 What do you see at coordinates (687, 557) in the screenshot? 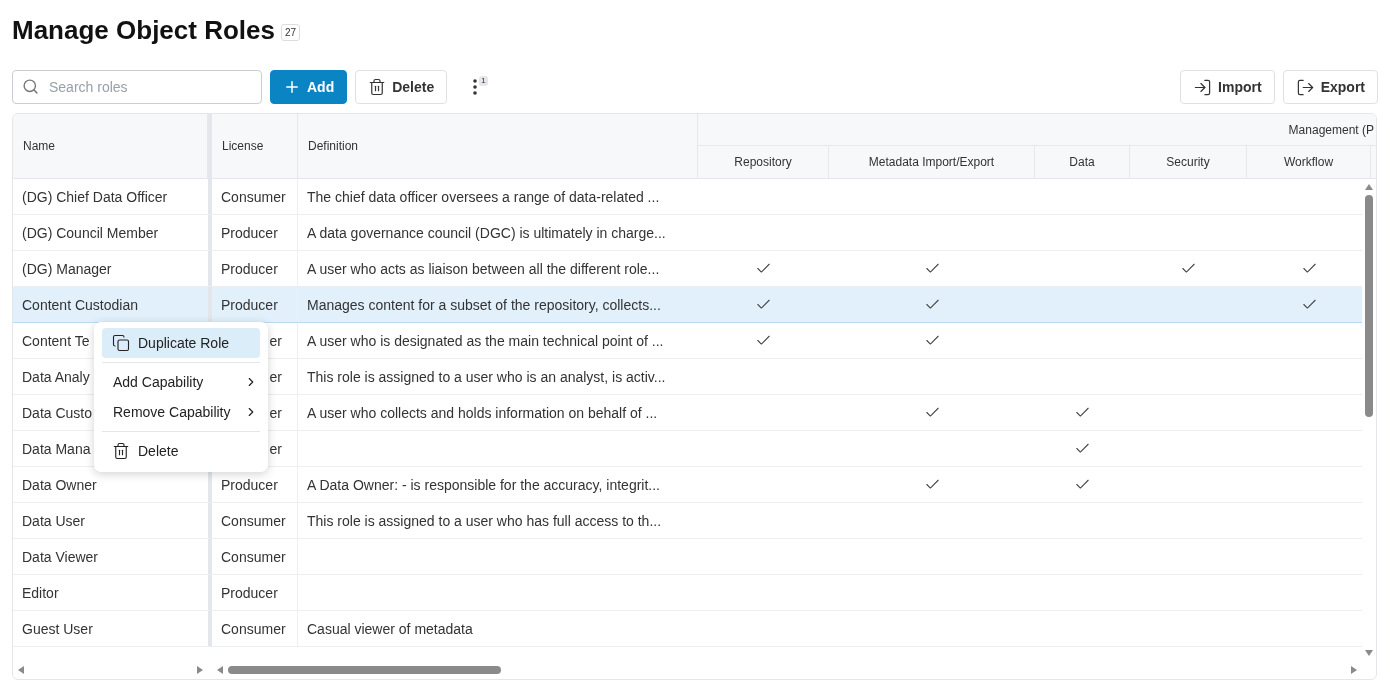
I see `table-row: Data Viewer Consumer` at bounding box center [687, 557].